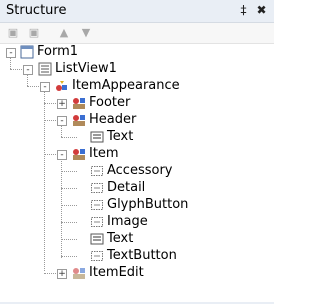 The image size is (320, 304). I want to click on tree-node-item: Item, so click(95, 154).